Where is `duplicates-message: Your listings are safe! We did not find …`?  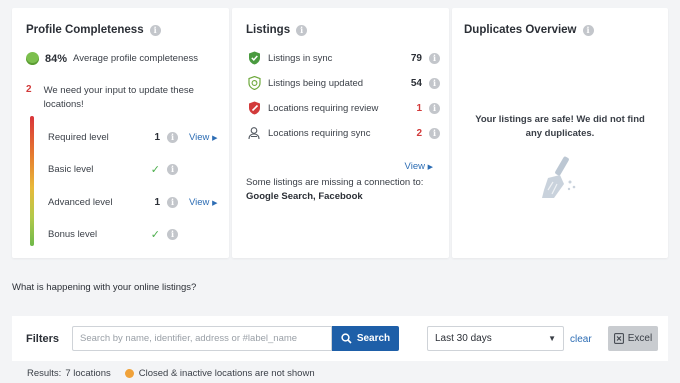
duplicates-message: Your listings are safe! We did not find … is located at coordinates (560, 126).